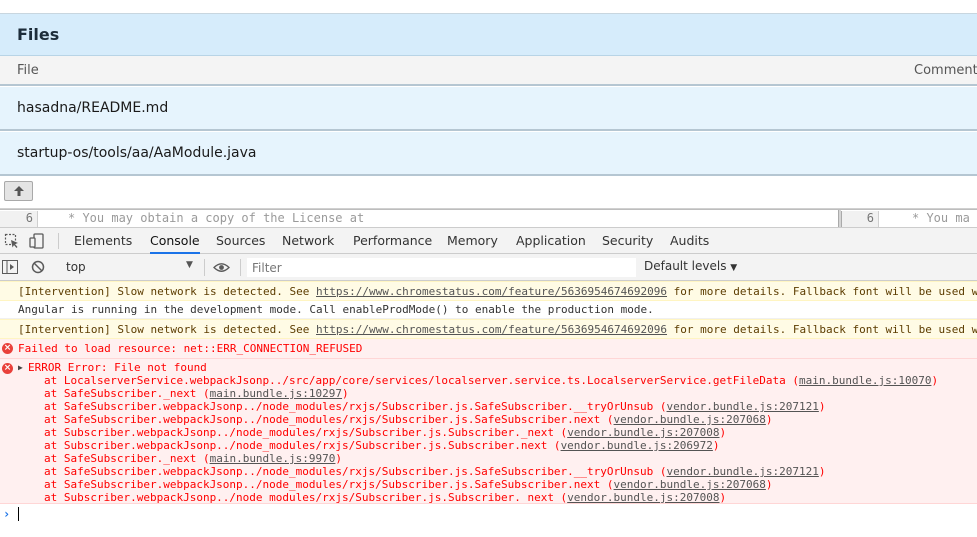 Image resolution: width=977 pixels, height=537 pixels. I want to click on file-row: startup-os/tools/aa/AaModule.java, so click(488, 154).